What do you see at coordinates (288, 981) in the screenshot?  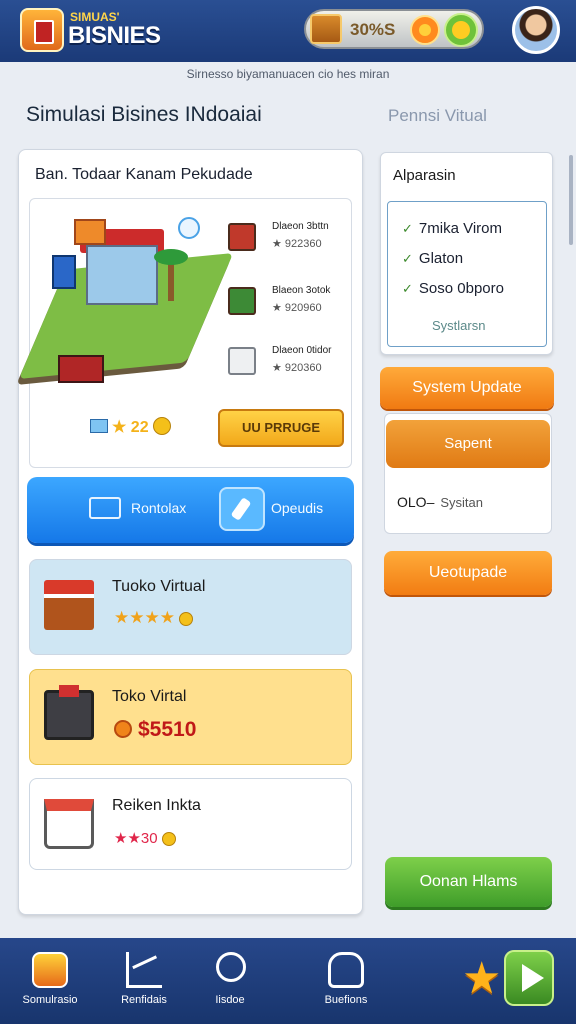 I see `bottom-nav: Somulrasio Renfidais Iisdoe Buefions ★` at bounding box center [288, 981].